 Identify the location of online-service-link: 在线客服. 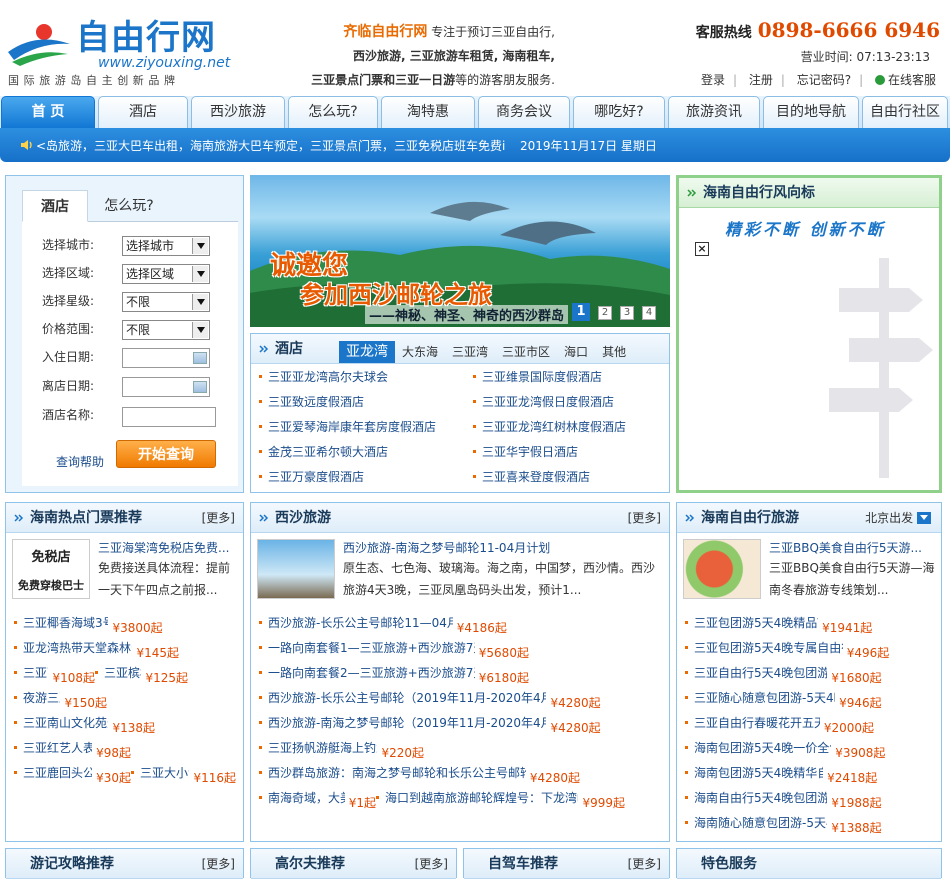
(905, 80).